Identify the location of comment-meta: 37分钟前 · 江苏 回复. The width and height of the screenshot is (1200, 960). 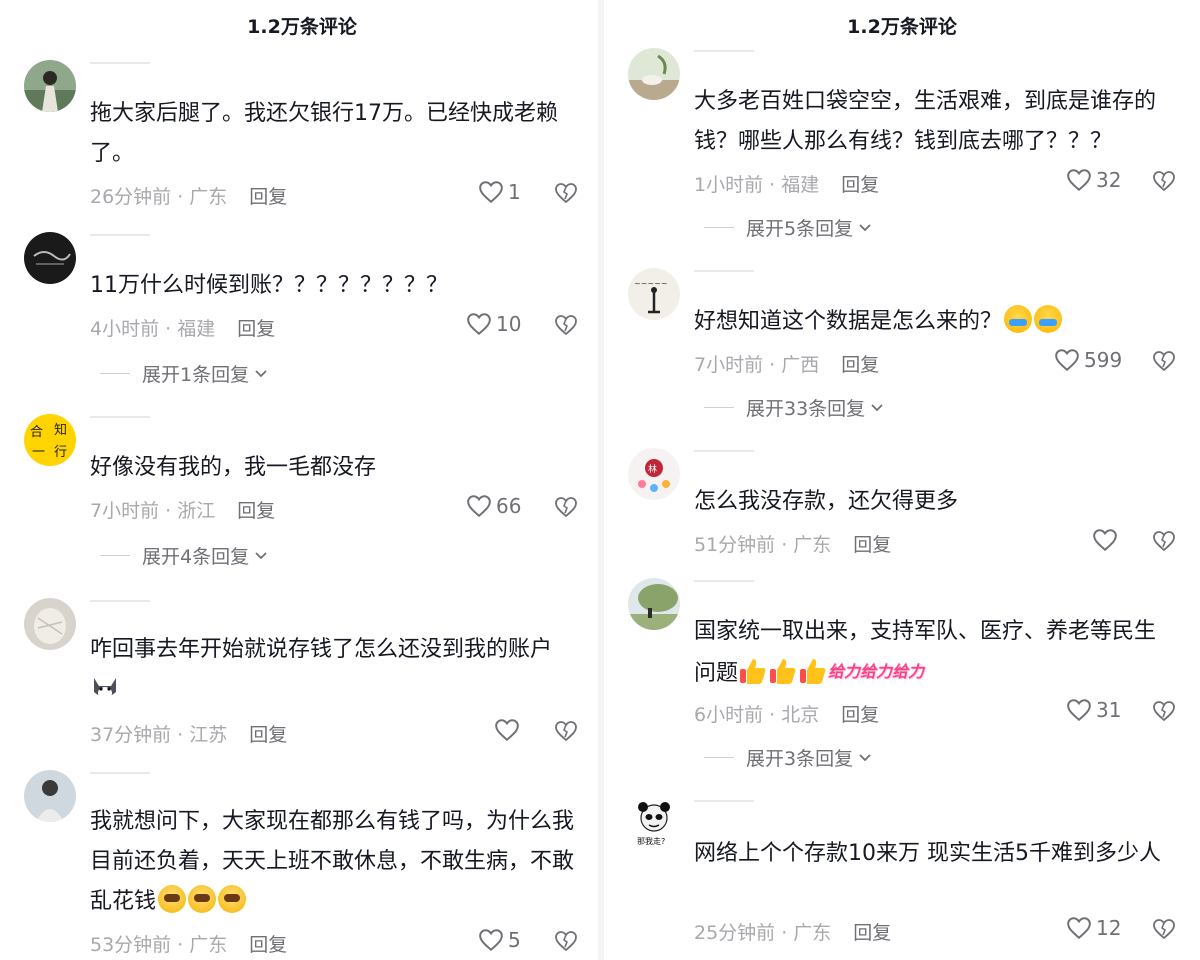
(188, 733).